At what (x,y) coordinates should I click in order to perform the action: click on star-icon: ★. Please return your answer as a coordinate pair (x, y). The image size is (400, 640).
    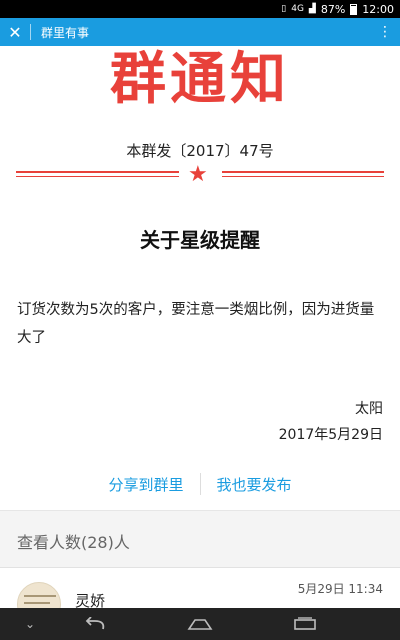
    Looking at the image, I should click on (198, 174).